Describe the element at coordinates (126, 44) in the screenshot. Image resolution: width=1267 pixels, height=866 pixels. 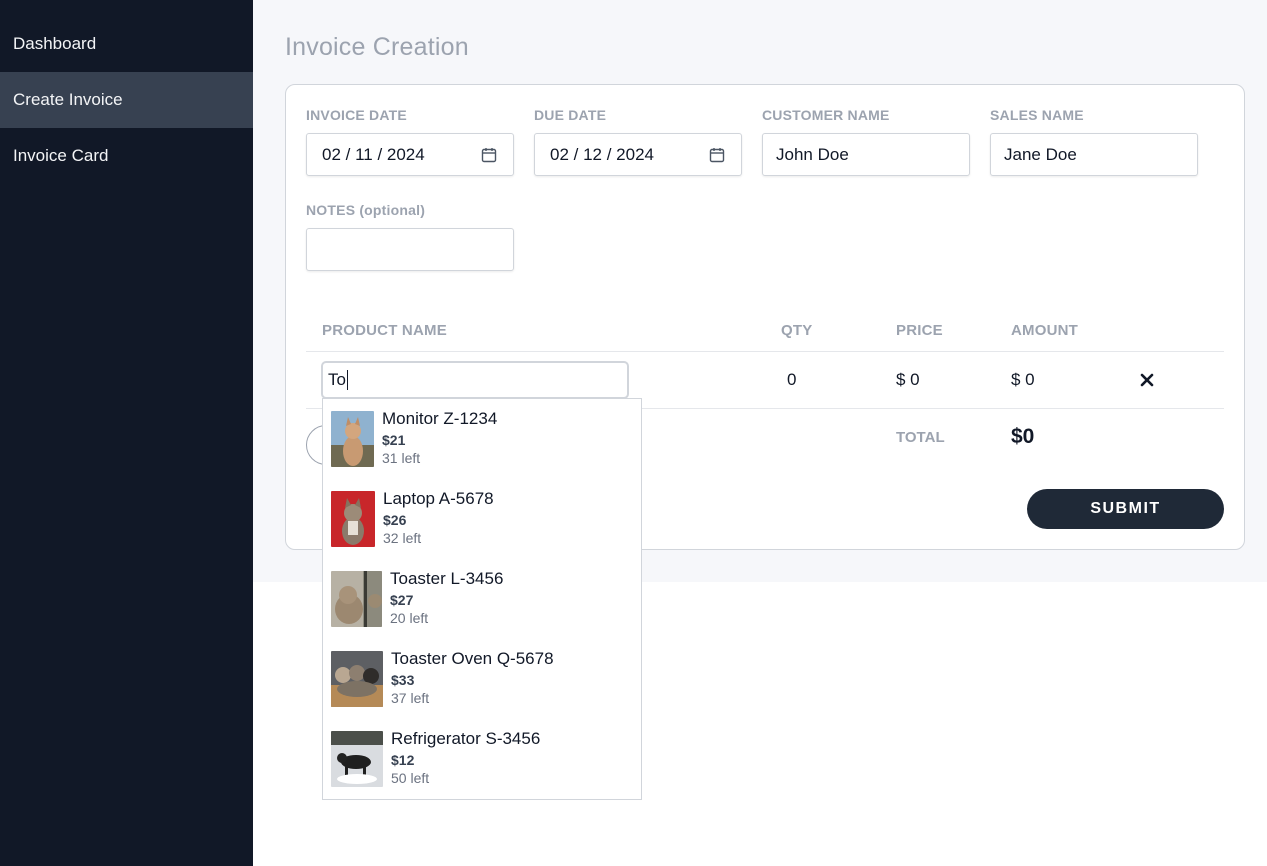
I see `sidebar-item-dashboard: Dashboard` at that location.